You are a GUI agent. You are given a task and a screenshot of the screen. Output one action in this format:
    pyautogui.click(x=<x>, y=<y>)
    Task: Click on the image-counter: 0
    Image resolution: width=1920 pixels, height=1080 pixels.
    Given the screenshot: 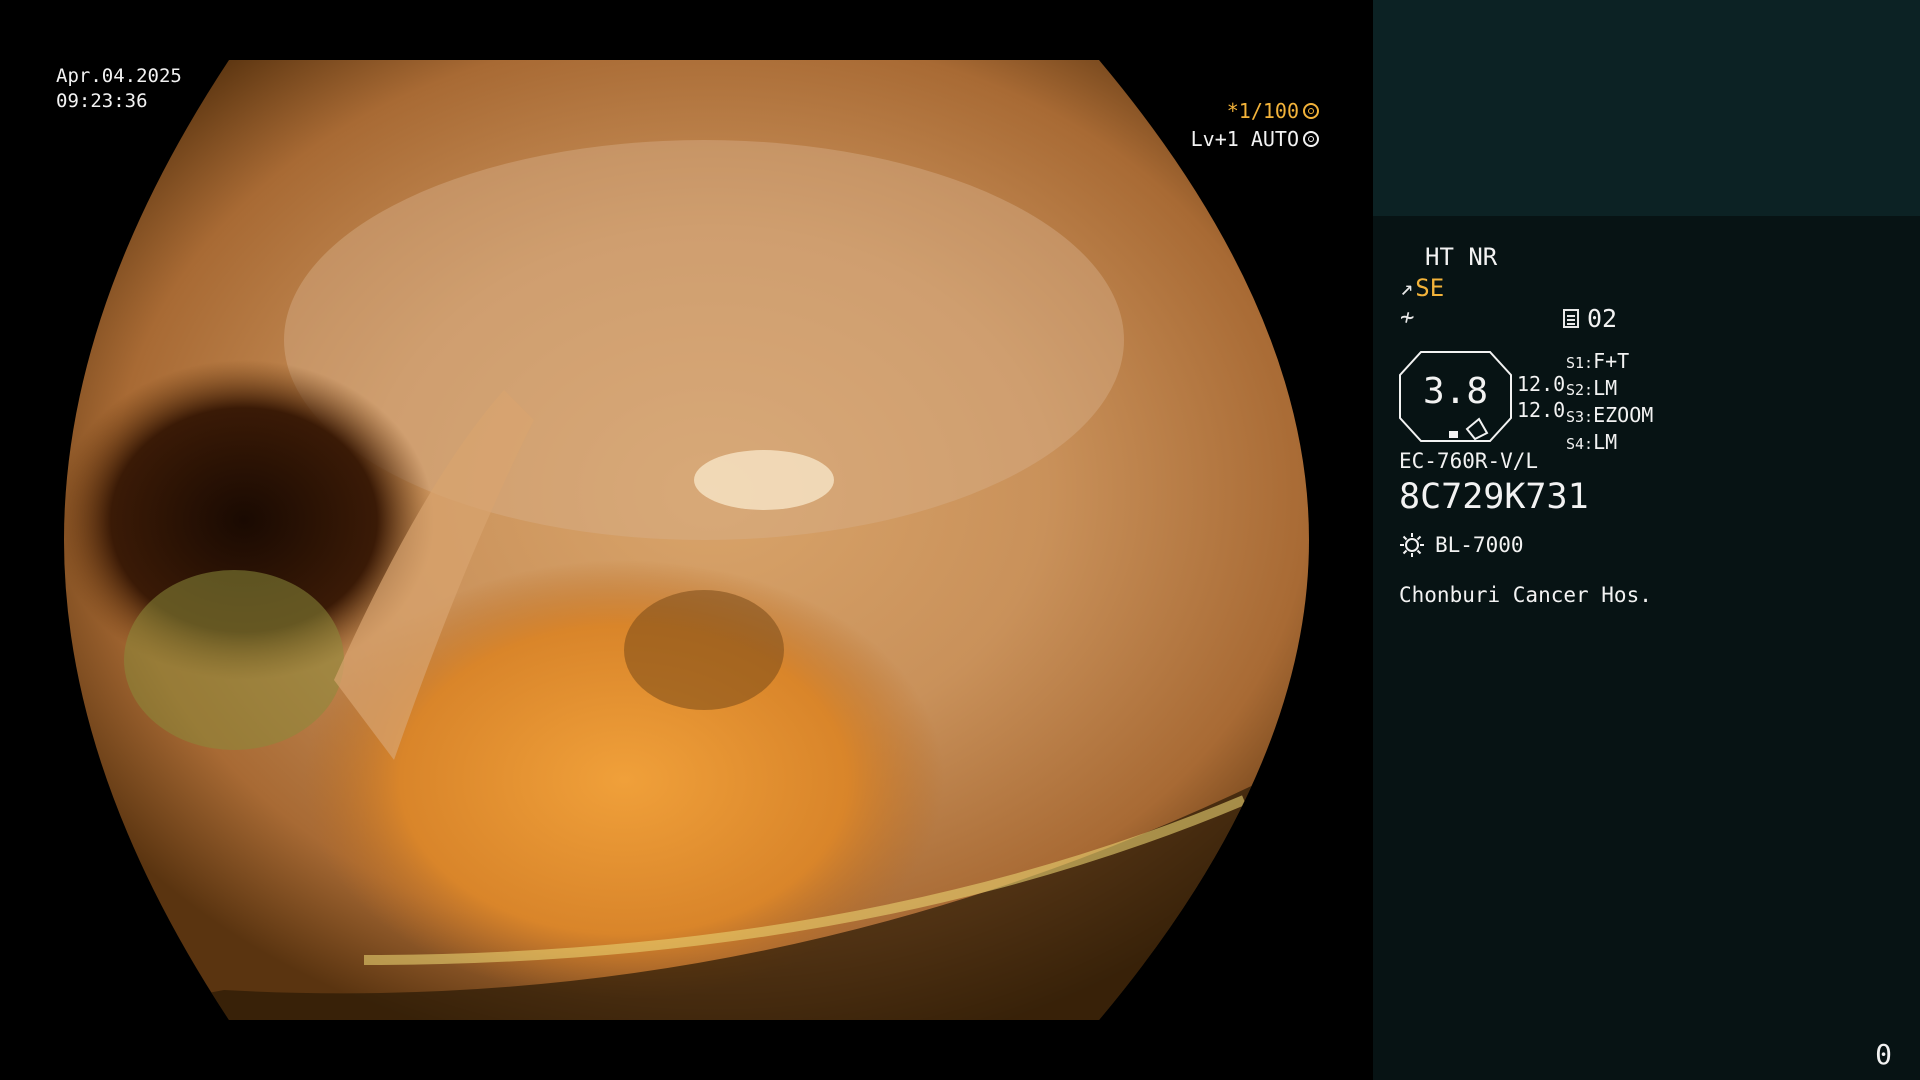 What is the action you would take?
    pyautogui.click(x=1883, y=1054)
    